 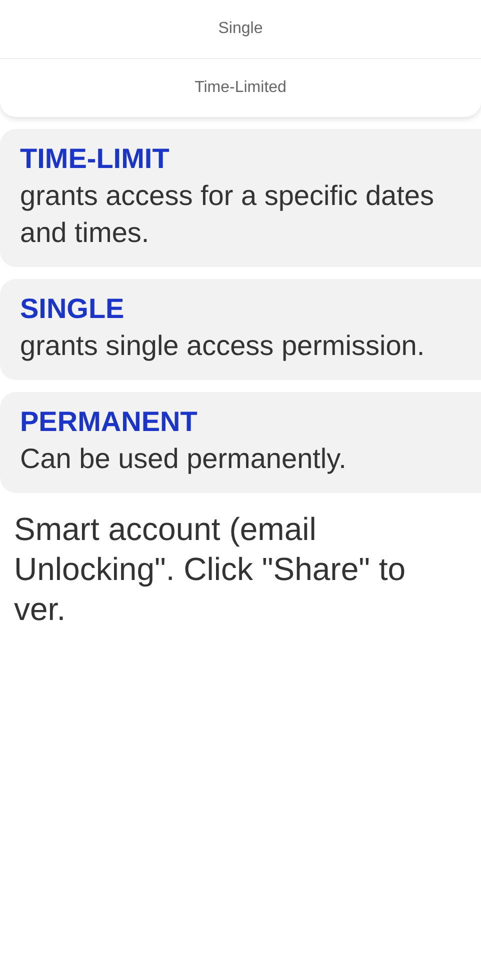 I want to click on description-title: TIME-LIMIT, so click(x=95, y=159).